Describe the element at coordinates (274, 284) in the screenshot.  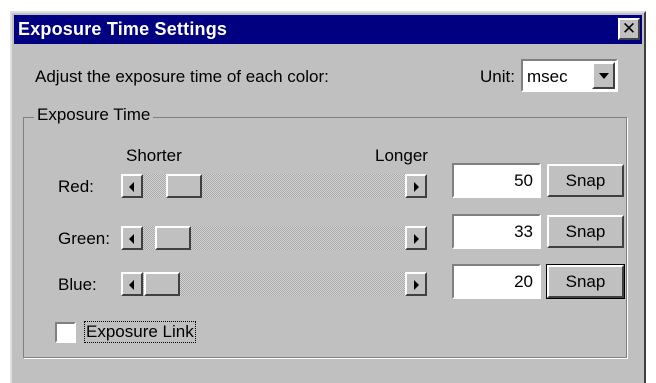
I see `blue-slider` at that location.